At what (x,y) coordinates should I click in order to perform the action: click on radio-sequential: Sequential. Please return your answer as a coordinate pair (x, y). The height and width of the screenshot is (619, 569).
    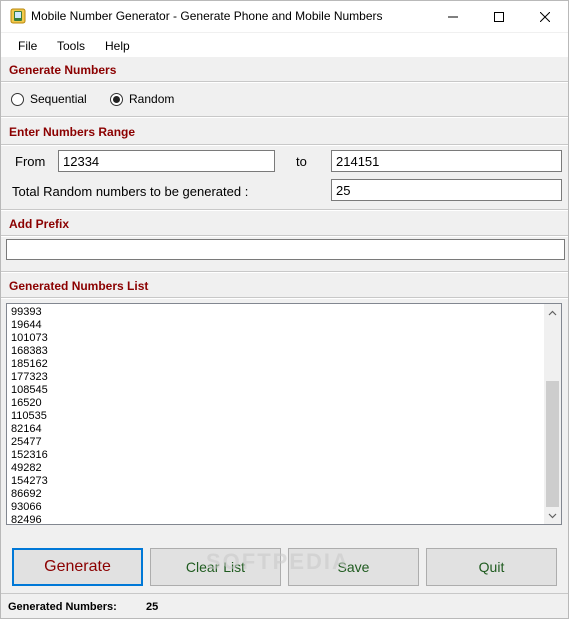
    Looking at the image, I should click on (49, 99).